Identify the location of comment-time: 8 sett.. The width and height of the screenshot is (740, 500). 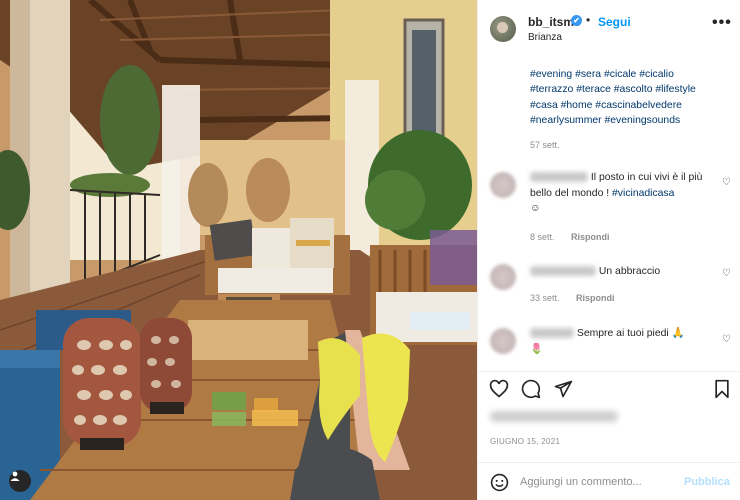
(542, 237).